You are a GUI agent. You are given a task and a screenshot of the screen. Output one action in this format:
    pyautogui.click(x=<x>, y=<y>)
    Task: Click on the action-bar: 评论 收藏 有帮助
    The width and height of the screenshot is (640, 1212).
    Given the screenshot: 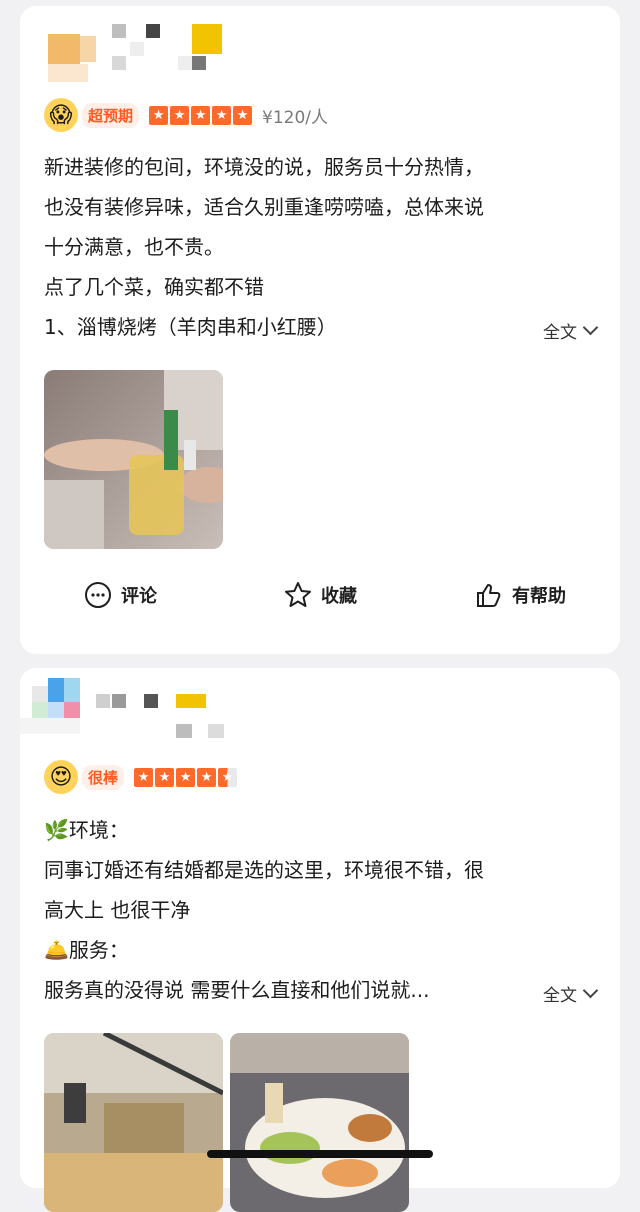 What is the action you would take?
    pyautogui.click(x=320, y=595)
    